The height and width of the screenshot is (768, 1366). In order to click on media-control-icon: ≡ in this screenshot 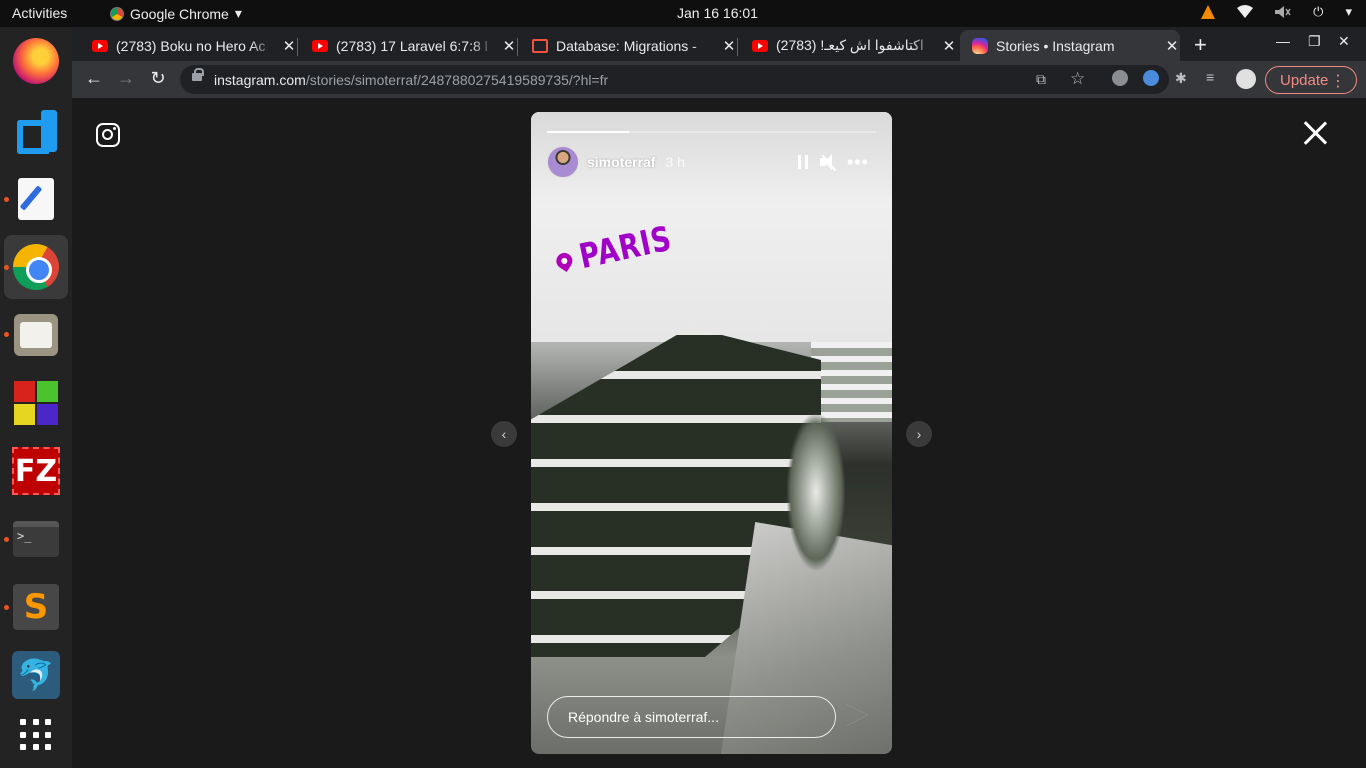, I will do `click(1210, 77)`.